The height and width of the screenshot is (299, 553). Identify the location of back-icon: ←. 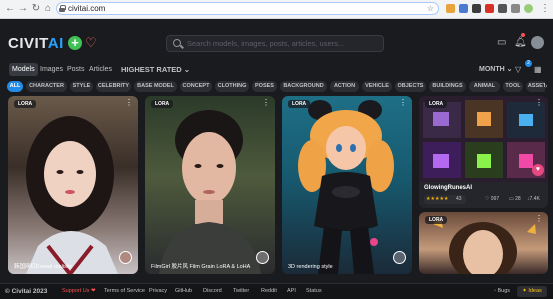
(10, 8).